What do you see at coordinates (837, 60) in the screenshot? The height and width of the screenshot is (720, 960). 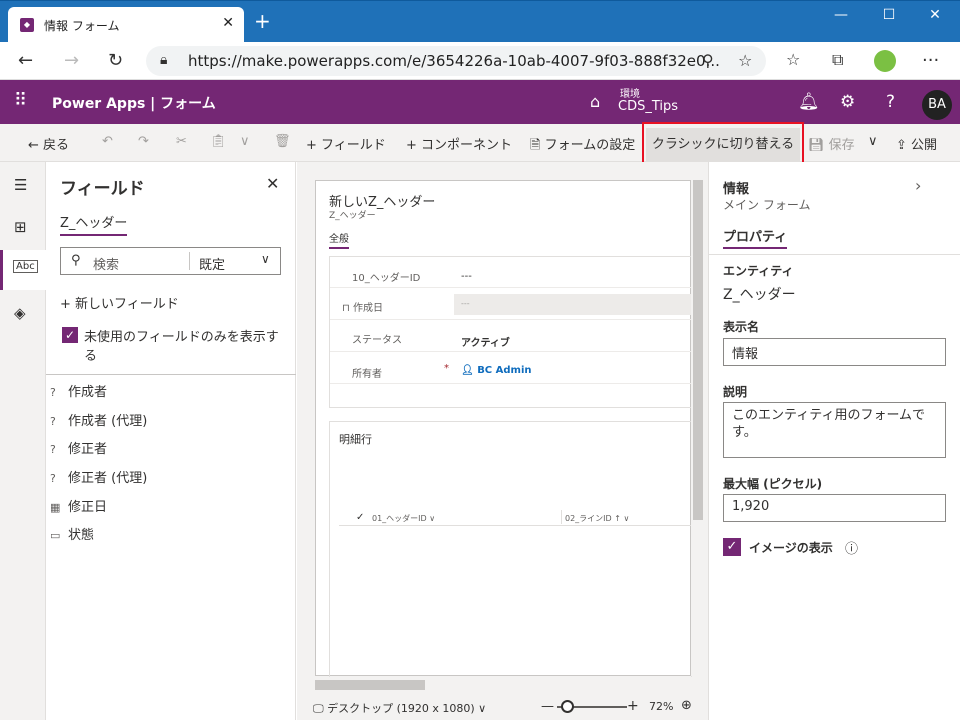 I see `collections-icon: ⧉` at bounding box center [837, 60].